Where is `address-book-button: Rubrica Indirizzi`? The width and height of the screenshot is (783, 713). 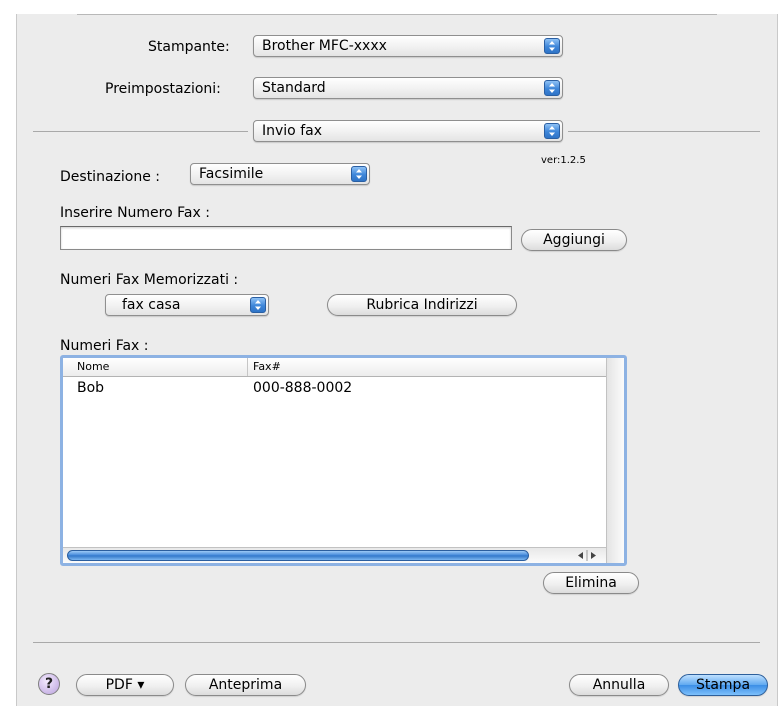 address-book-button: Rubrica Indirizzi is located at coordinates (422, 305).